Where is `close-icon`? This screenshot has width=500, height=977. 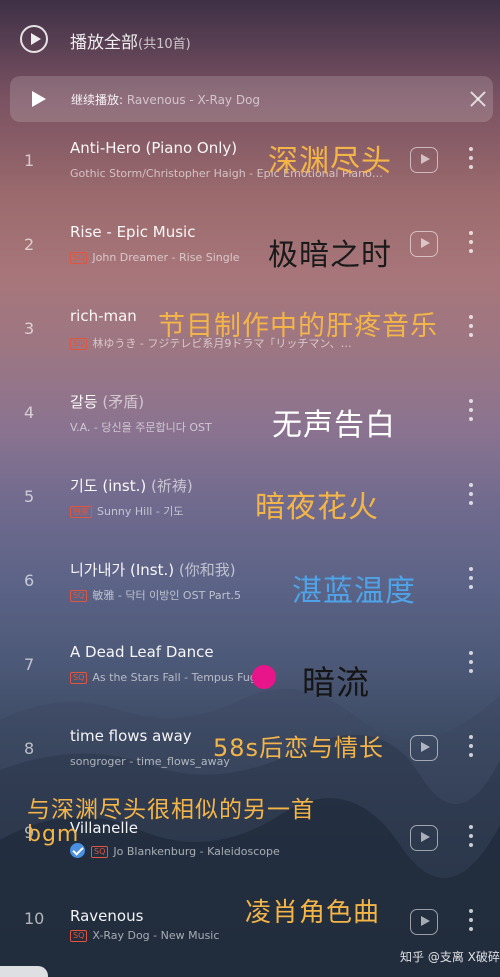
close-icon is located at coordinates (478, 99).